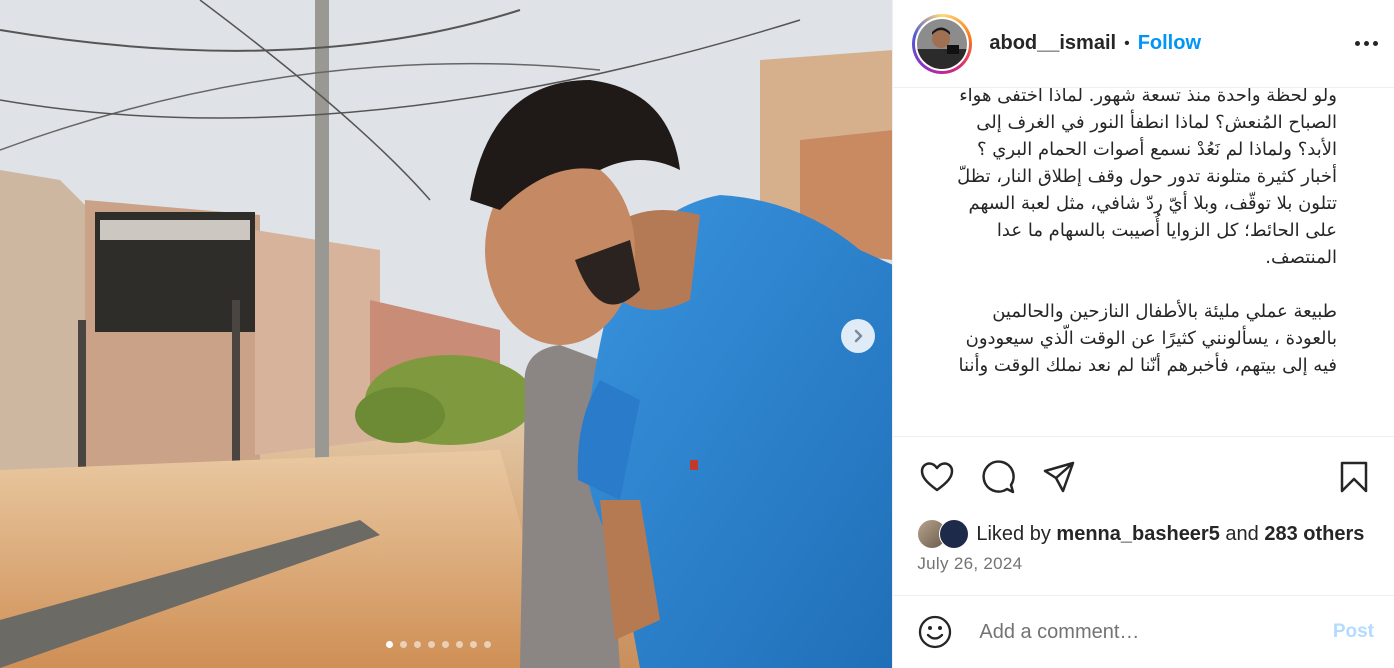 The image size is (1394, 668). I want to click on share-button, so click(1059, 477).